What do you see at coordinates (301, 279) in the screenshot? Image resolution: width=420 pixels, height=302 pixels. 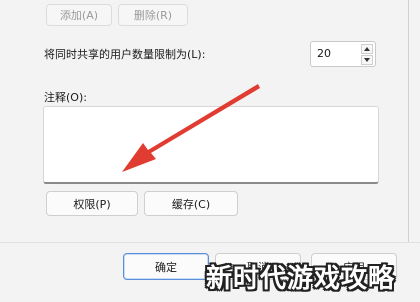 I see `watermark-text: 新时代游戏攻略` at bounding box center [301, 279].